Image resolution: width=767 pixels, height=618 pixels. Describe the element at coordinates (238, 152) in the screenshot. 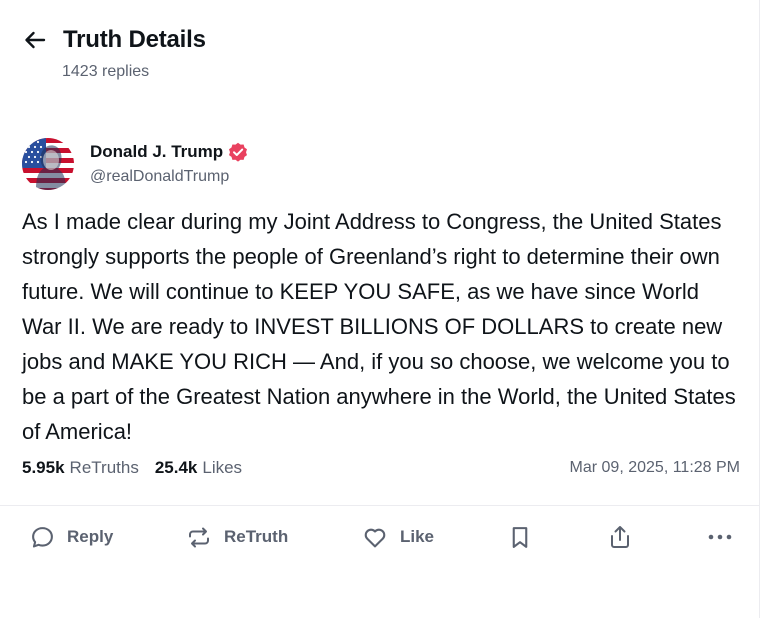

I see `verified-badge-icon` at that location.